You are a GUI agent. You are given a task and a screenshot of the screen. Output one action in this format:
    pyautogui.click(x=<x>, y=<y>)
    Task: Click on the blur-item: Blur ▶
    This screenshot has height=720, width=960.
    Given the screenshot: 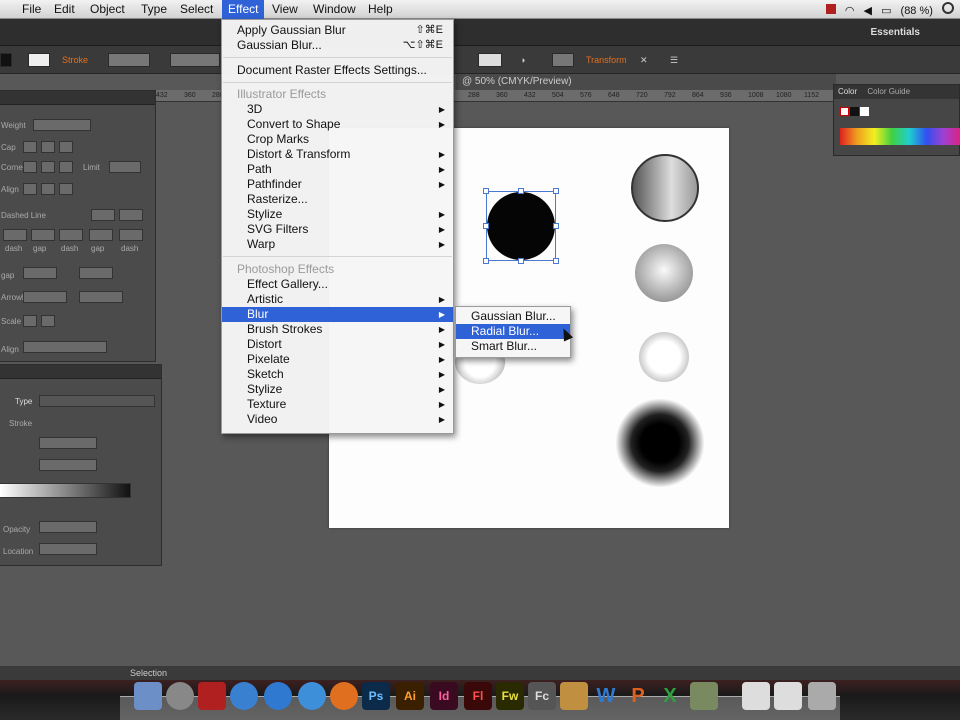 What is the action you would take?
    pyautogui.click(x=337, y=314)
    